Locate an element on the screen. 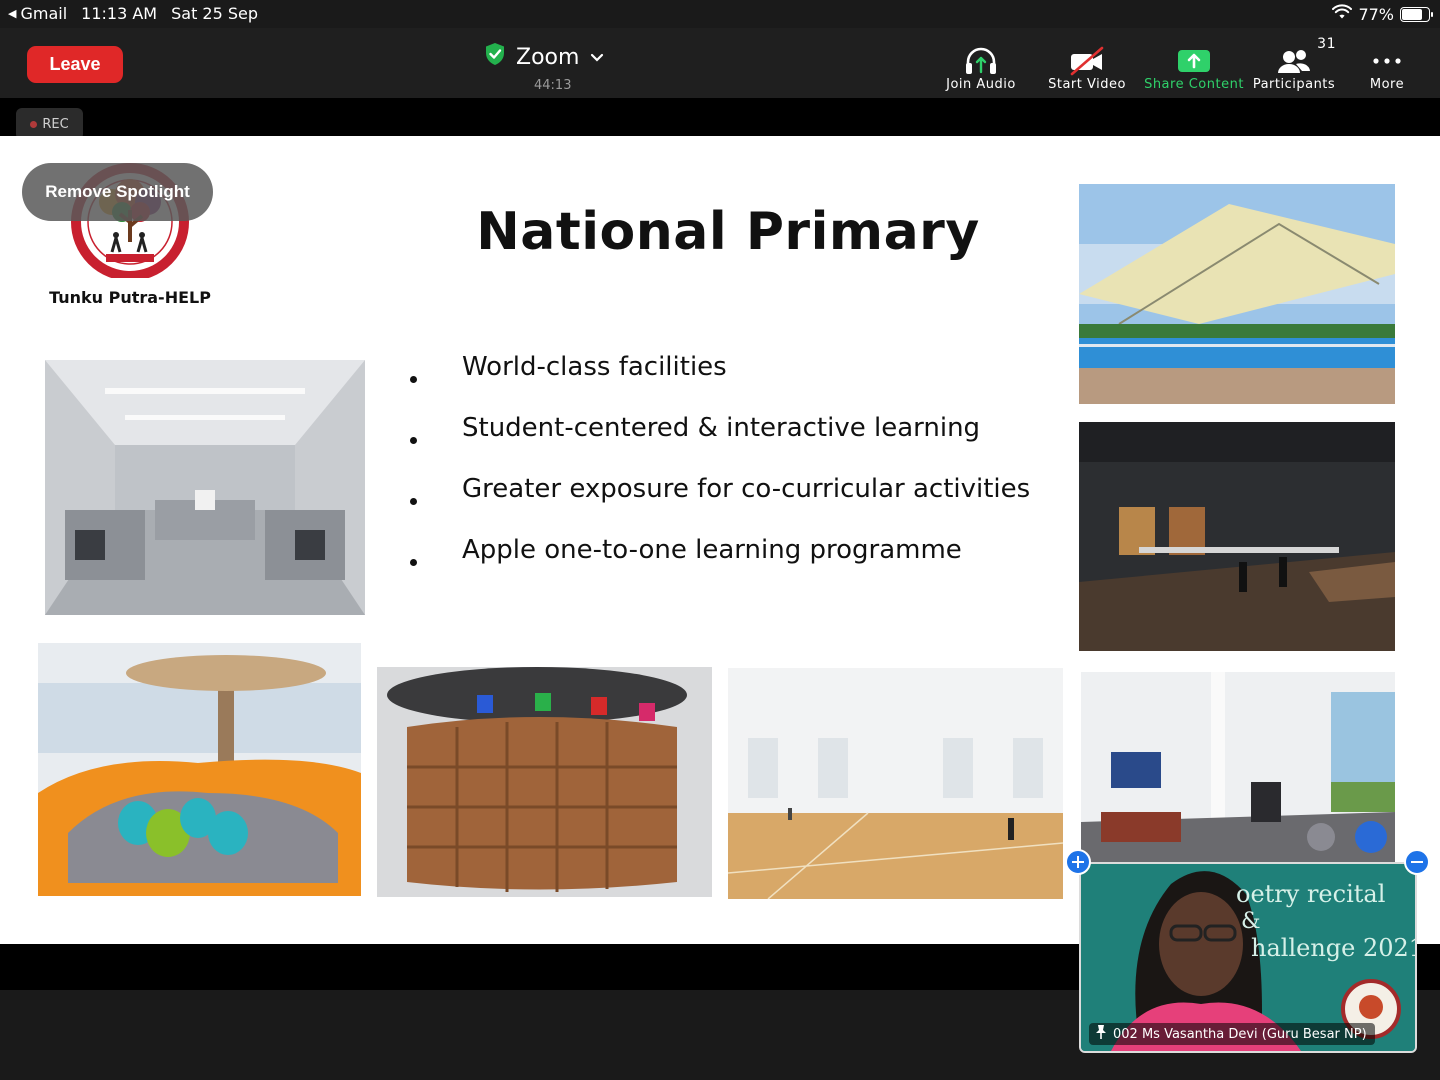 This screenshot has height=1080, width=1440. start-video-button: Start Video is located at coordinates (1087, 65).